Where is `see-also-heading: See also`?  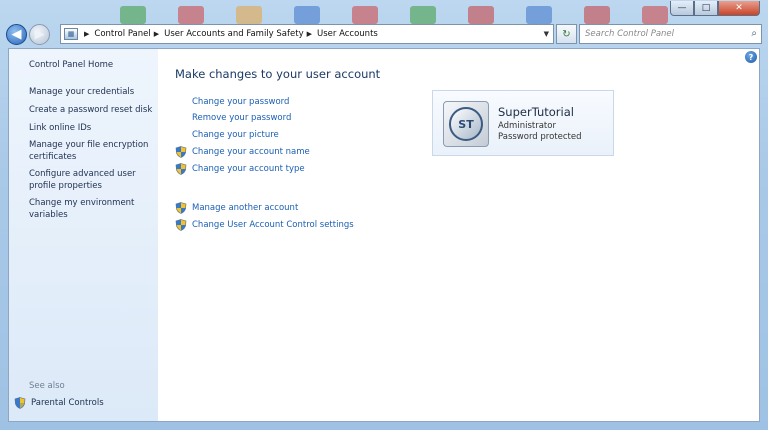
see-also-heading: See also is located at coordinates (47, 386).